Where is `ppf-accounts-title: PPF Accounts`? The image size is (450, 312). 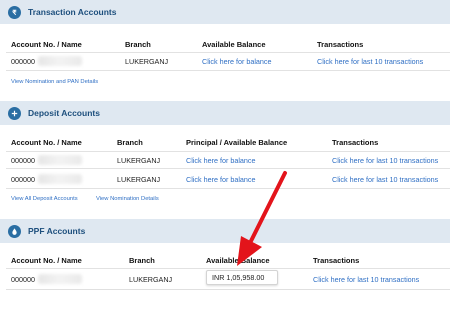
ppf-accounts-title: PPF Accounts is located at coordinates (57, 231).